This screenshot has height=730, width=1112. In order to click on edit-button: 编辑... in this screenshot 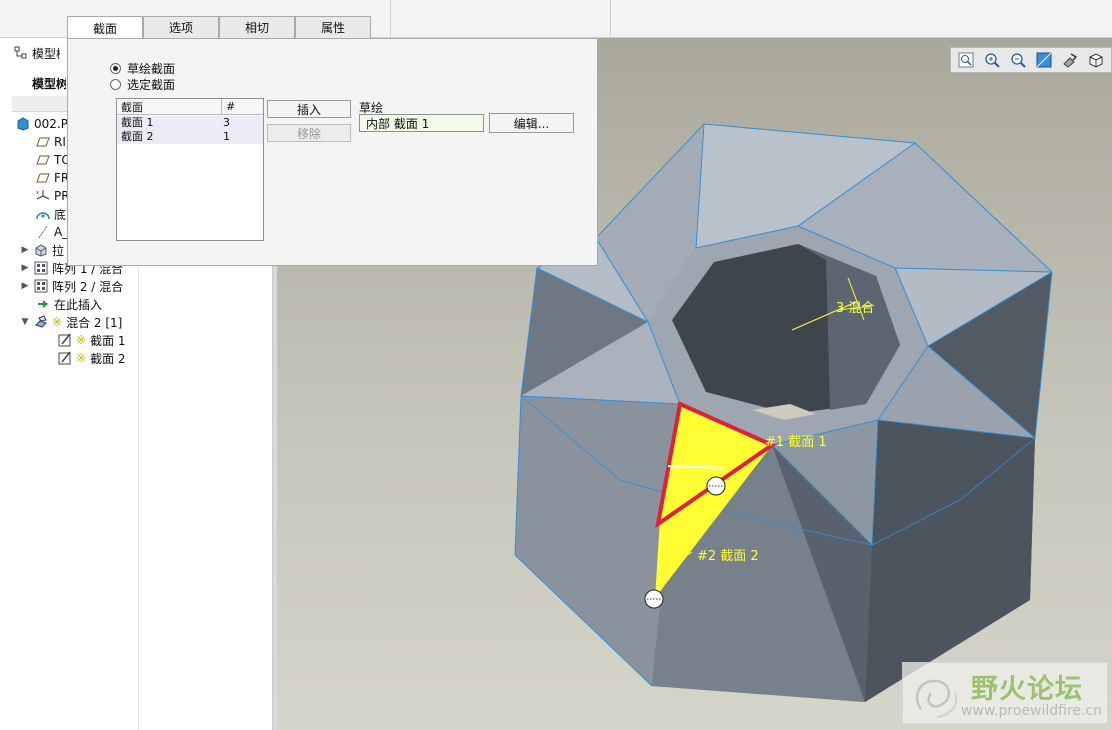, I will do `click(531, 123)`.